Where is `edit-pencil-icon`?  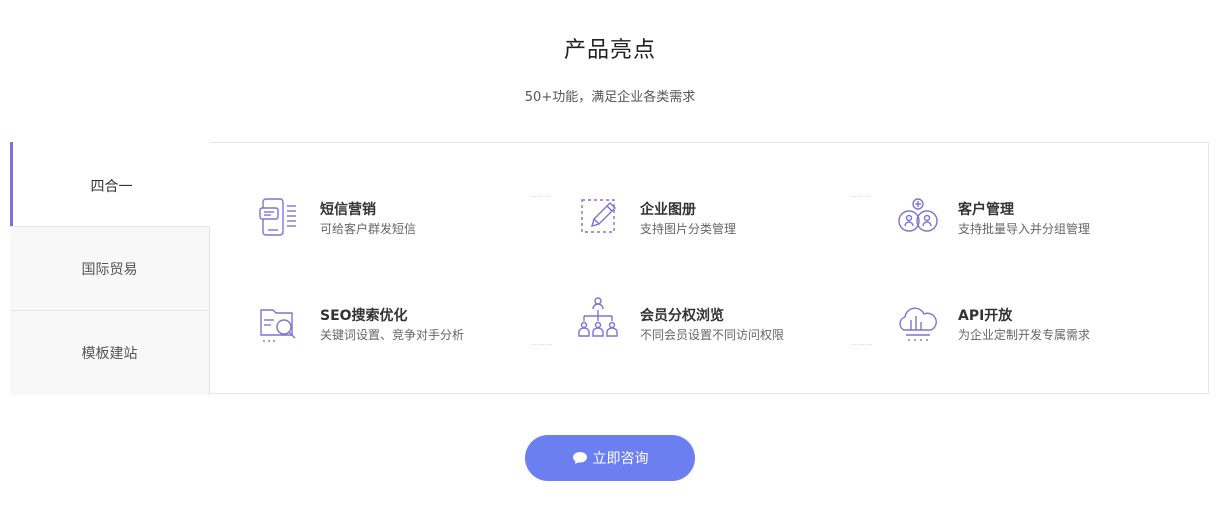
edit-pencil-icon is located at coordinates (598, 216).